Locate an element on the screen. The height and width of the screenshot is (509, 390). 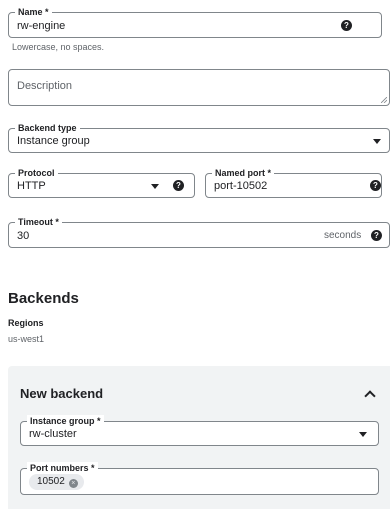
name-input: rw-engine is located at coordinates (41, 26).